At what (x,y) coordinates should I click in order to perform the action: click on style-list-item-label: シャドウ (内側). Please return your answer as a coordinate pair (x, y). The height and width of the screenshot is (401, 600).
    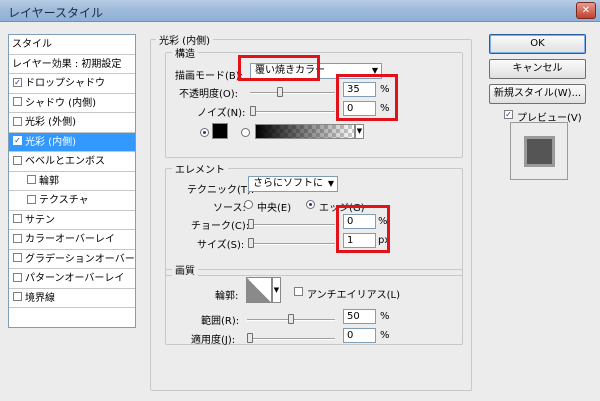
    Looking at the image, I should click on (60, 103).